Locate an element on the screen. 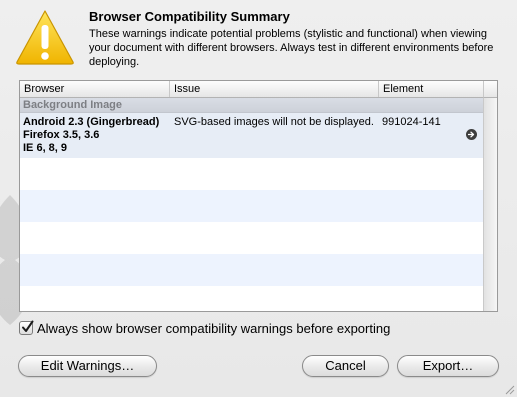 The image size is (517, 397). column-header-issue: Issue is located at coordinates (274, 89).